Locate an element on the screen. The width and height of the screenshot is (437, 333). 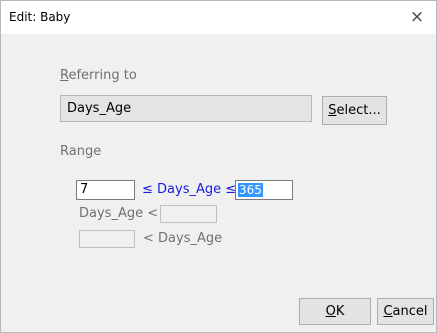
greater-than-input is located at coordinates (107, 239).